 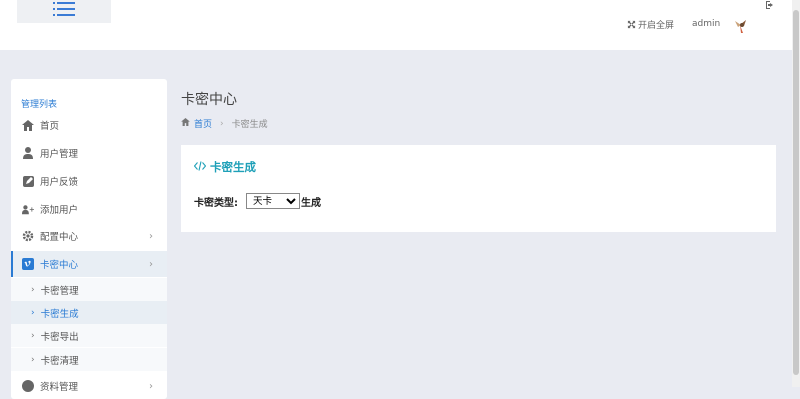 What do you see at coordinates (59, 291) in the screenshot?
I see `sidebar-subitem-label: 卡密管理` at bounding box center [59, 291].